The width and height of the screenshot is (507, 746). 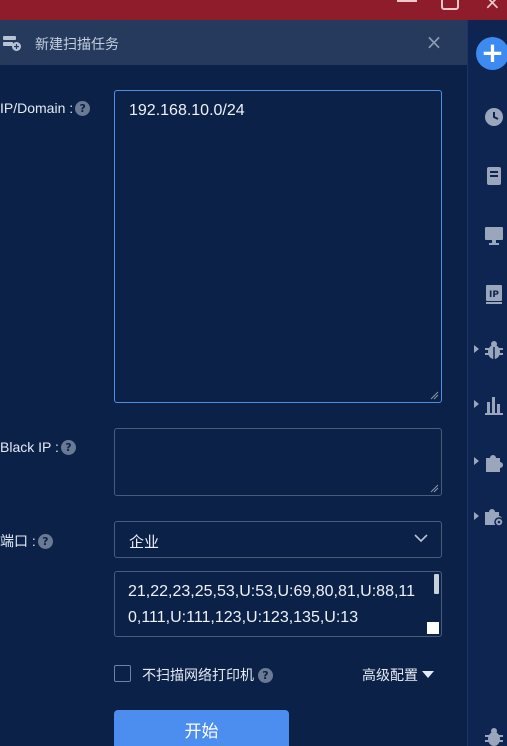 What do you see at coordinates (77, 45) in the screenshot?
I see `dialog-title: 新建扫描任务` at bounding box center [77, 45].